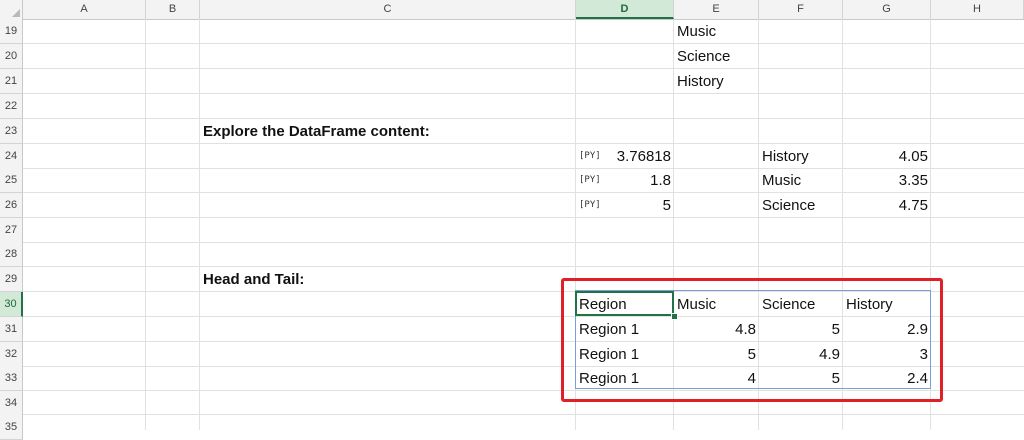 Image resolution: width=1024 pixels, height=440 pixels. Describe the element at coordinates (16, 13) in the screenshot. I see `select-all-triangle-icon` at that location.